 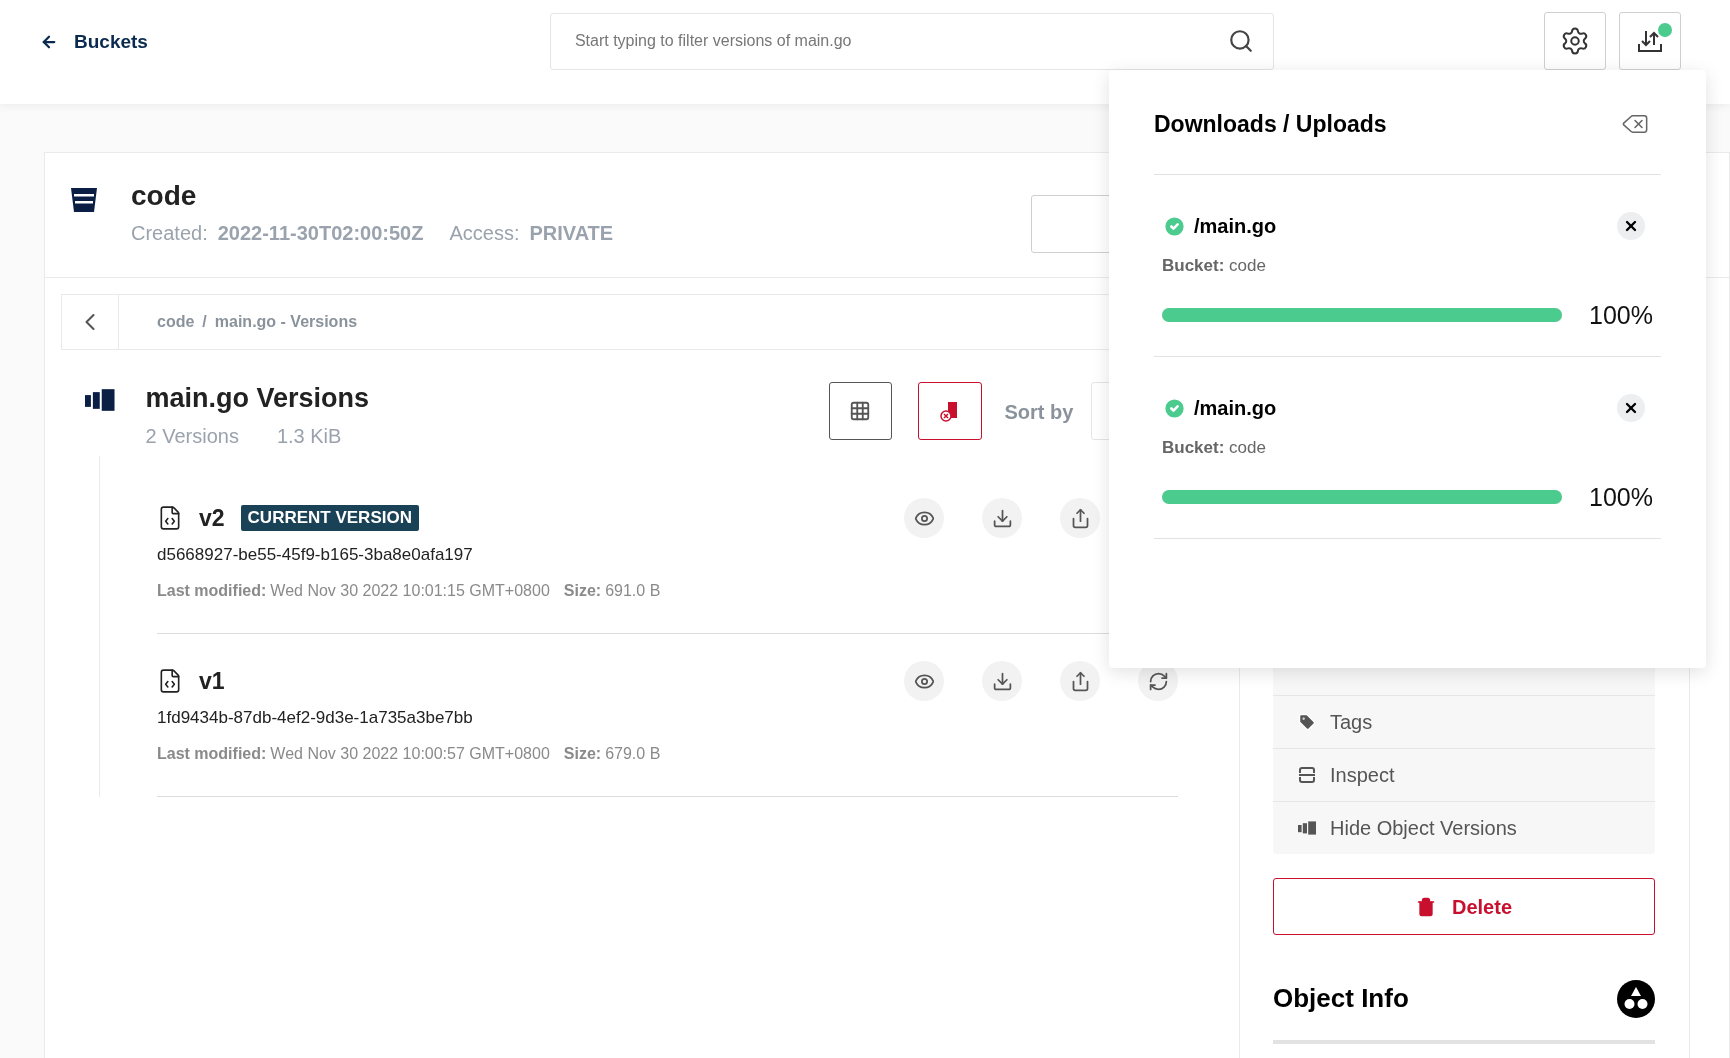 What do you see at coordinates (1307, 775) in the screenshot?
I see `inspect-icon` at bounding box center [1307, 775].